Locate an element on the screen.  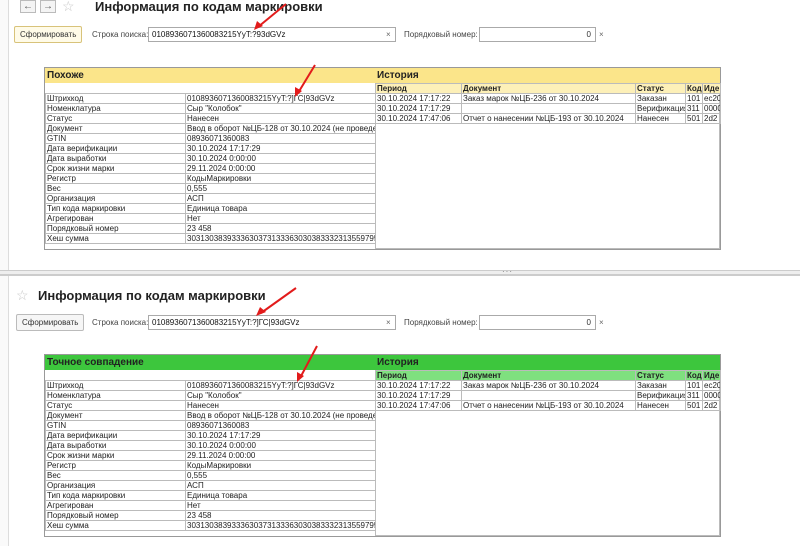
id-cell: 0000 is located at coordinates (711, 395).